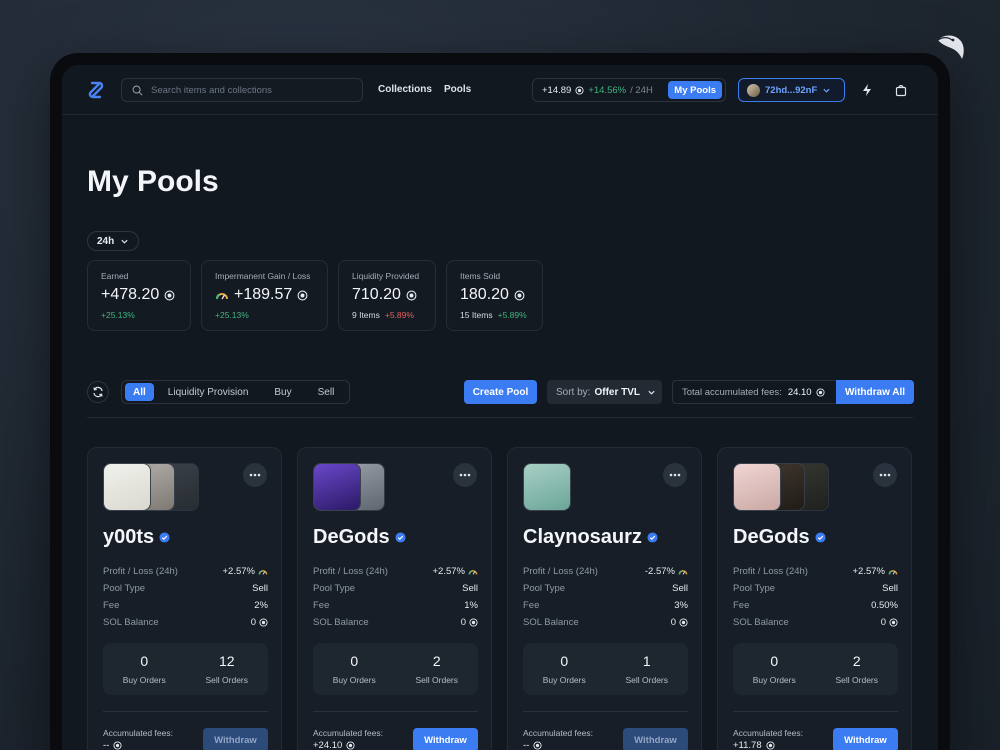 The image size is (1000, 750). Describe the element at coordinates (680, 588) in the screenshot. I see `row-value: Sell` at that location.